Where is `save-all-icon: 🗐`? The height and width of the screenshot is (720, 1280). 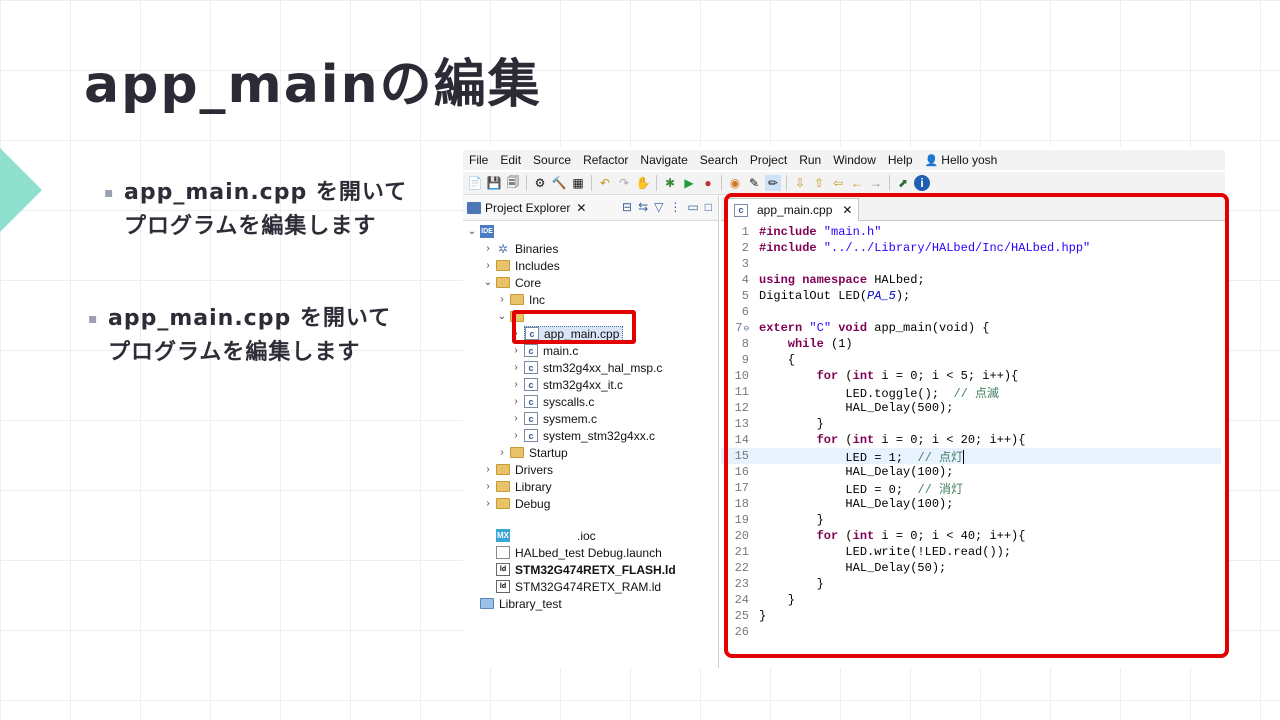
save-all-icon: 🗐 is located at coordinates (513, 183).